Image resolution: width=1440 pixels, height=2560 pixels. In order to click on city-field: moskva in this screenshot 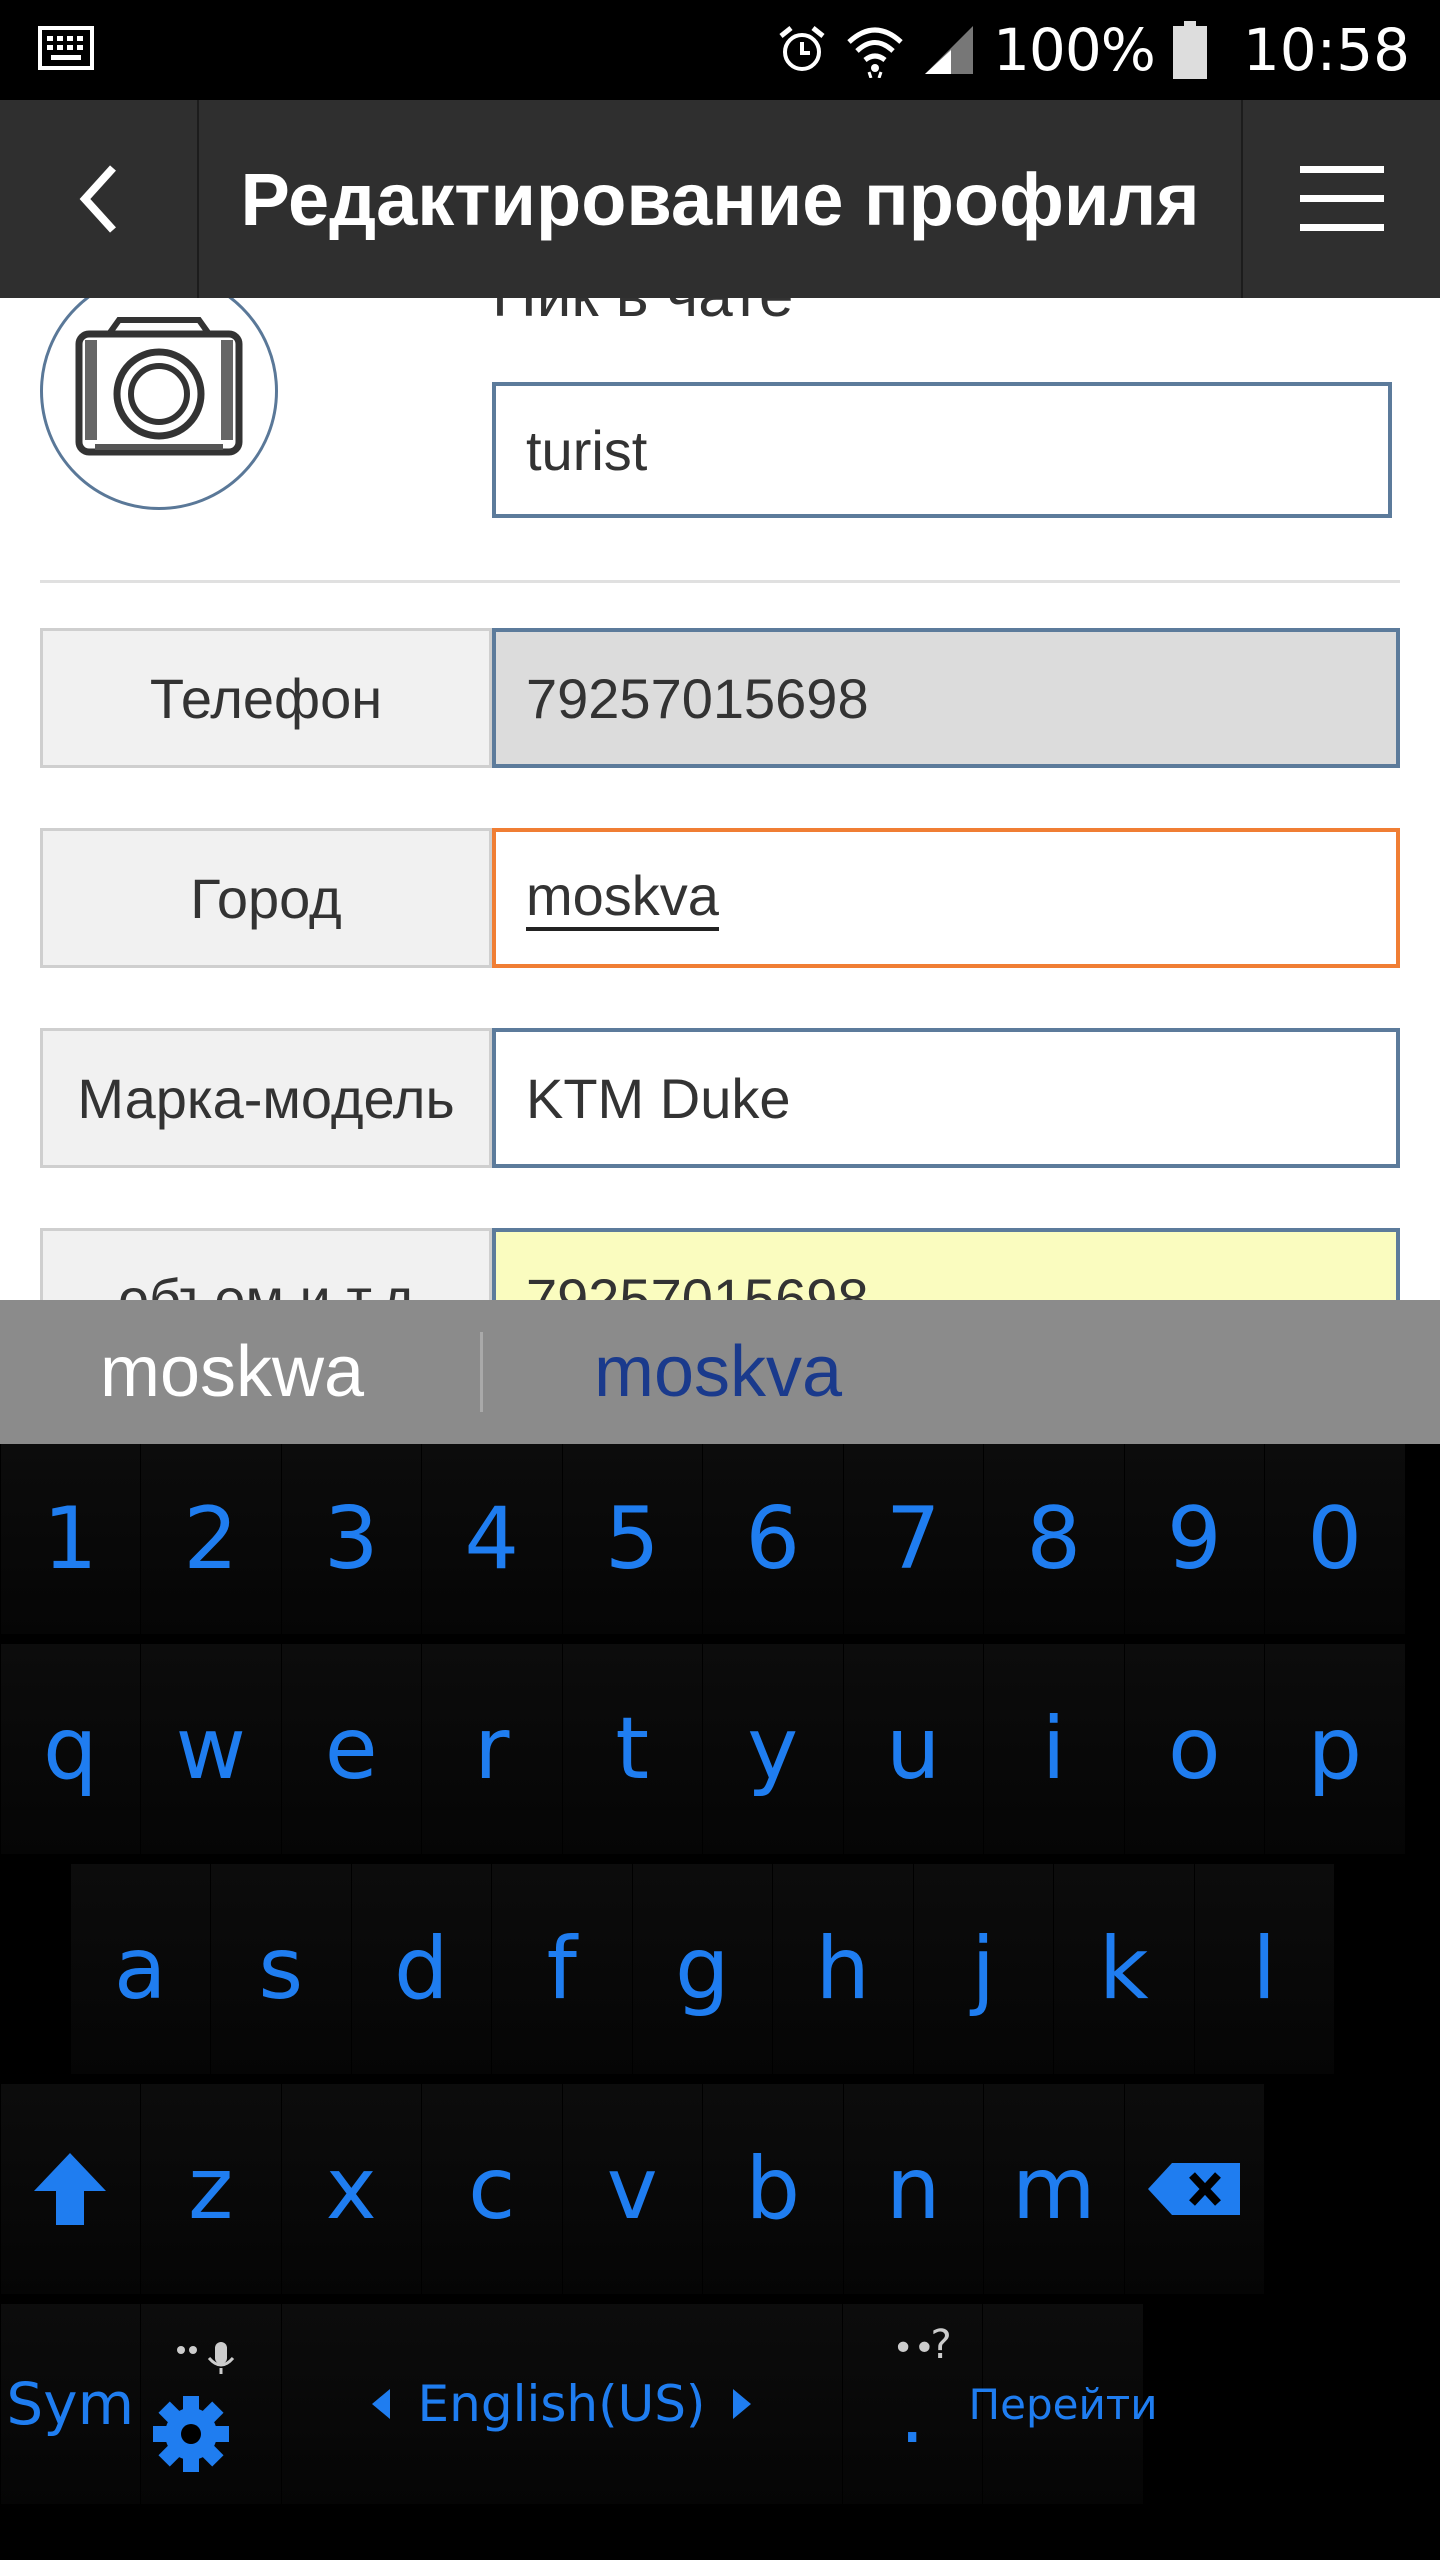, I will do `click(946, 898)`.